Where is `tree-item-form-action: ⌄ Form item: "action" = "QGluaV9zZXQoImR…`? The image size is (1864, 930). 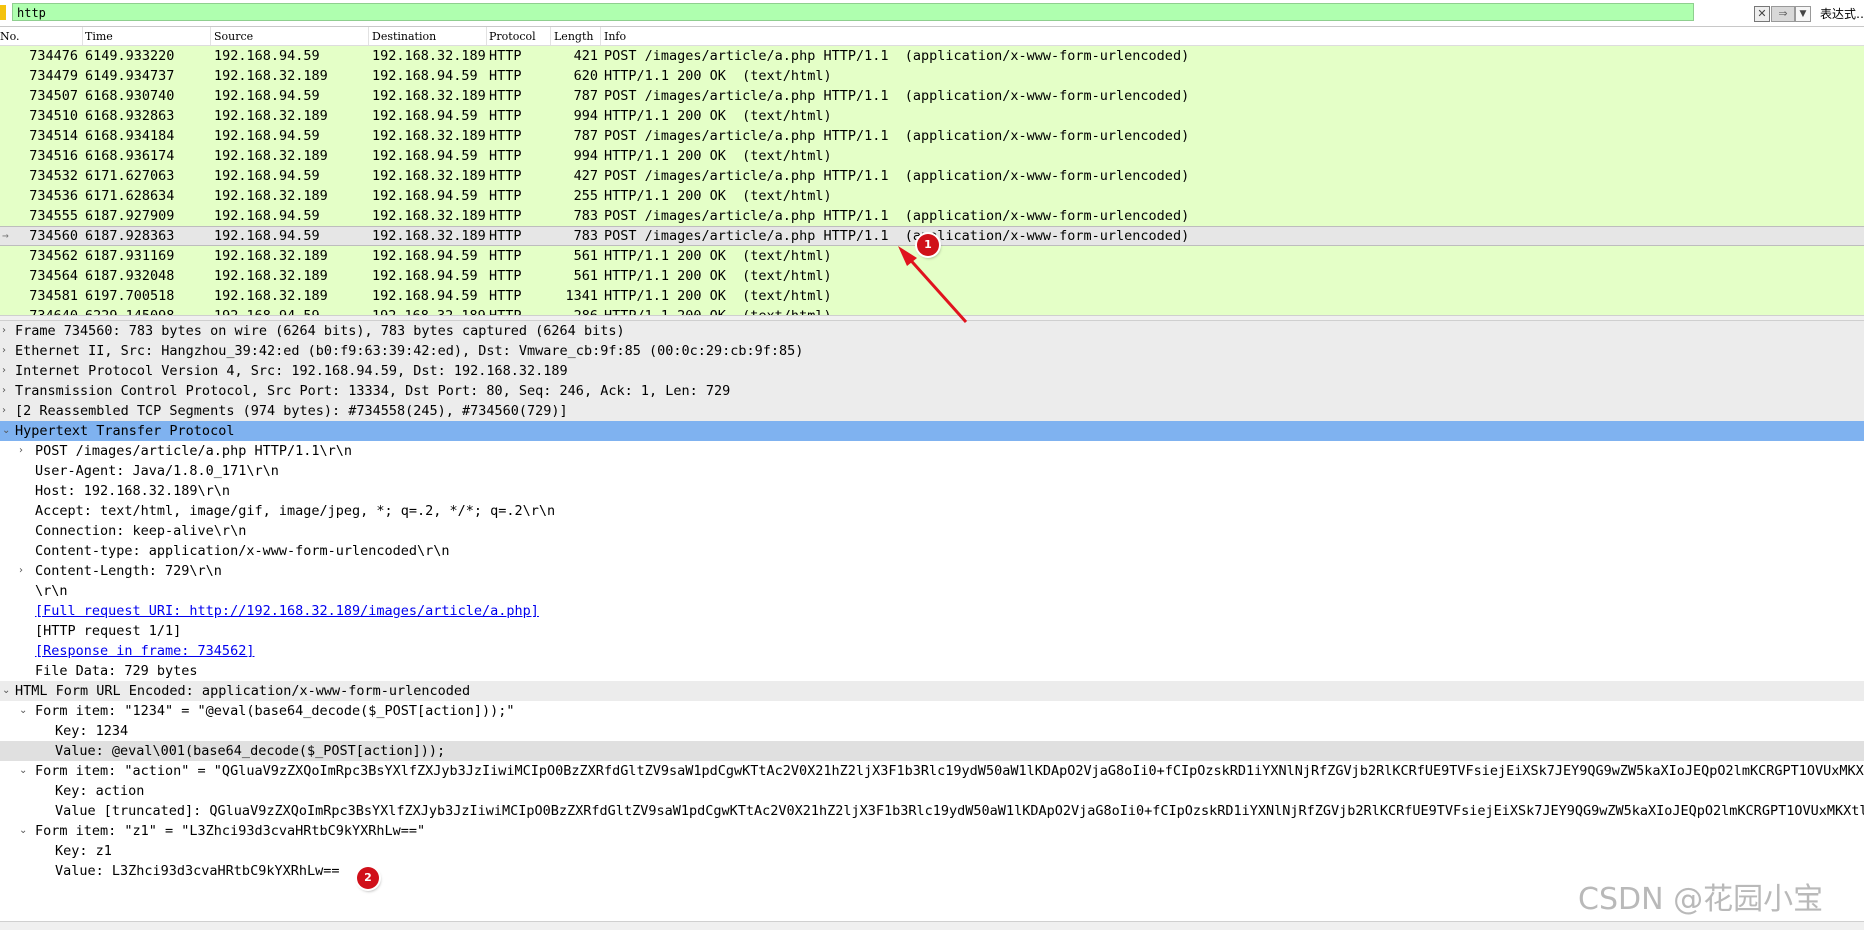
tree-item-form-action: ⌄ Form item: "action" = "QGluaV9zZXQoImR… is located at coordinates (932, 771).